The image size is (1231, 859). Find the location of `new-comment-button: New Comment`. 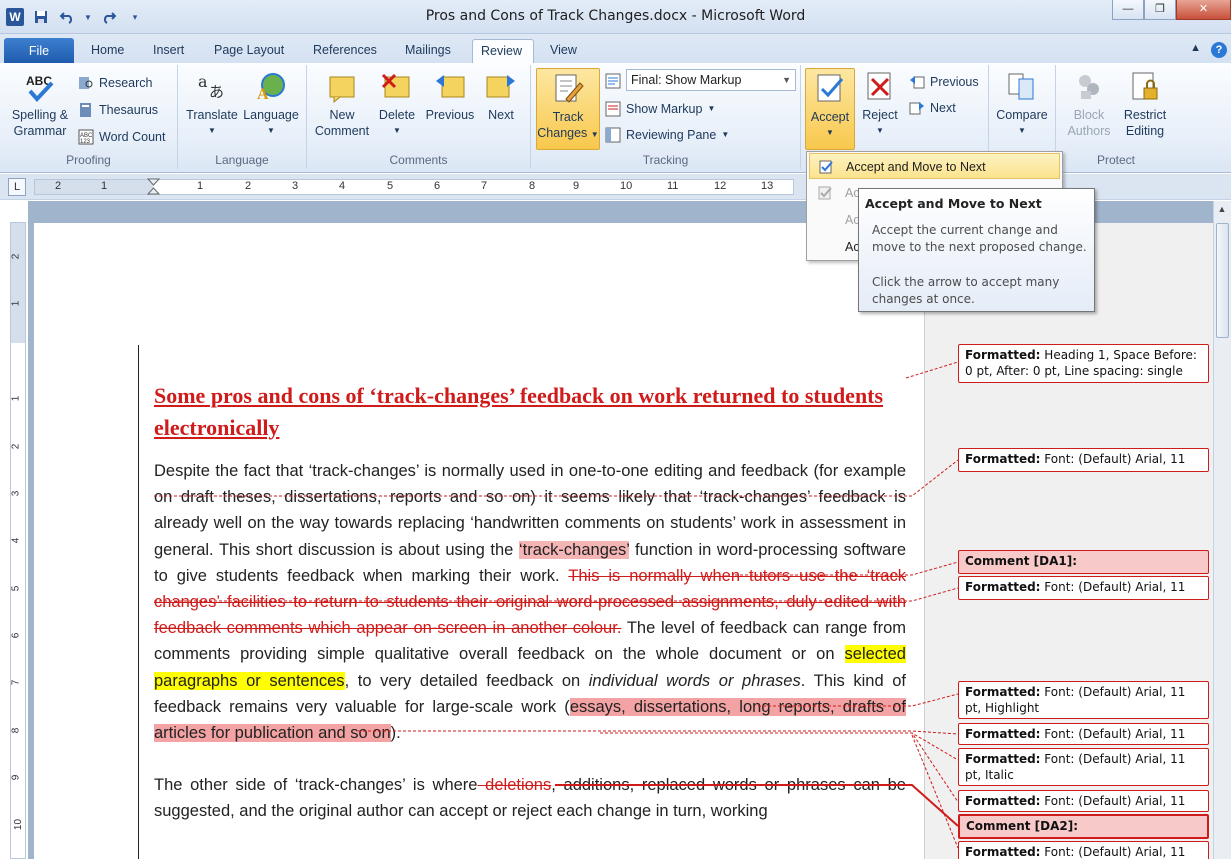

new-comment-button: New Comment is located at coordinates (342, 103).